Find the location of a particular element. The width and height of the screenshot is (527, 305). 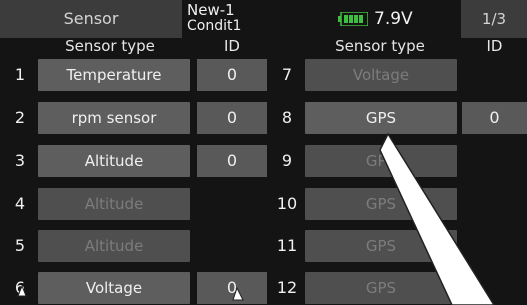

slot-number: 5 is located at coordinates (20, 245).